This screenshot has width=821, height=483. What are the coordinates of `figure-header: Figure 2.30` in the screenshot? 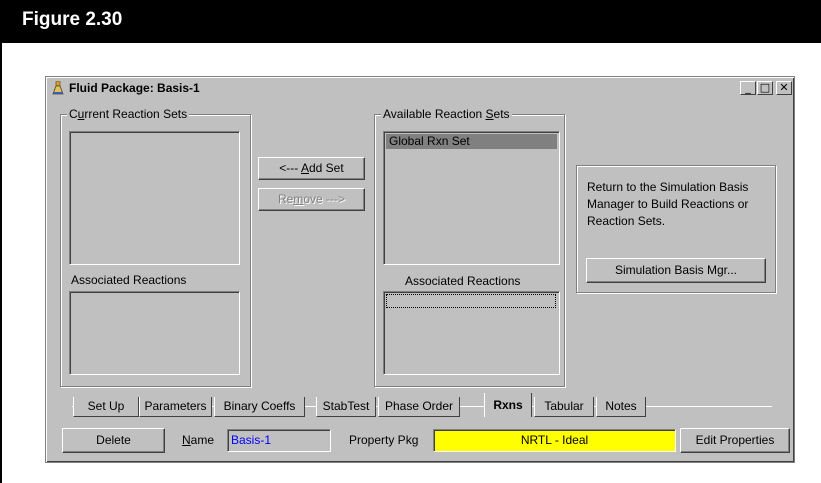 It's located at (410, 21).